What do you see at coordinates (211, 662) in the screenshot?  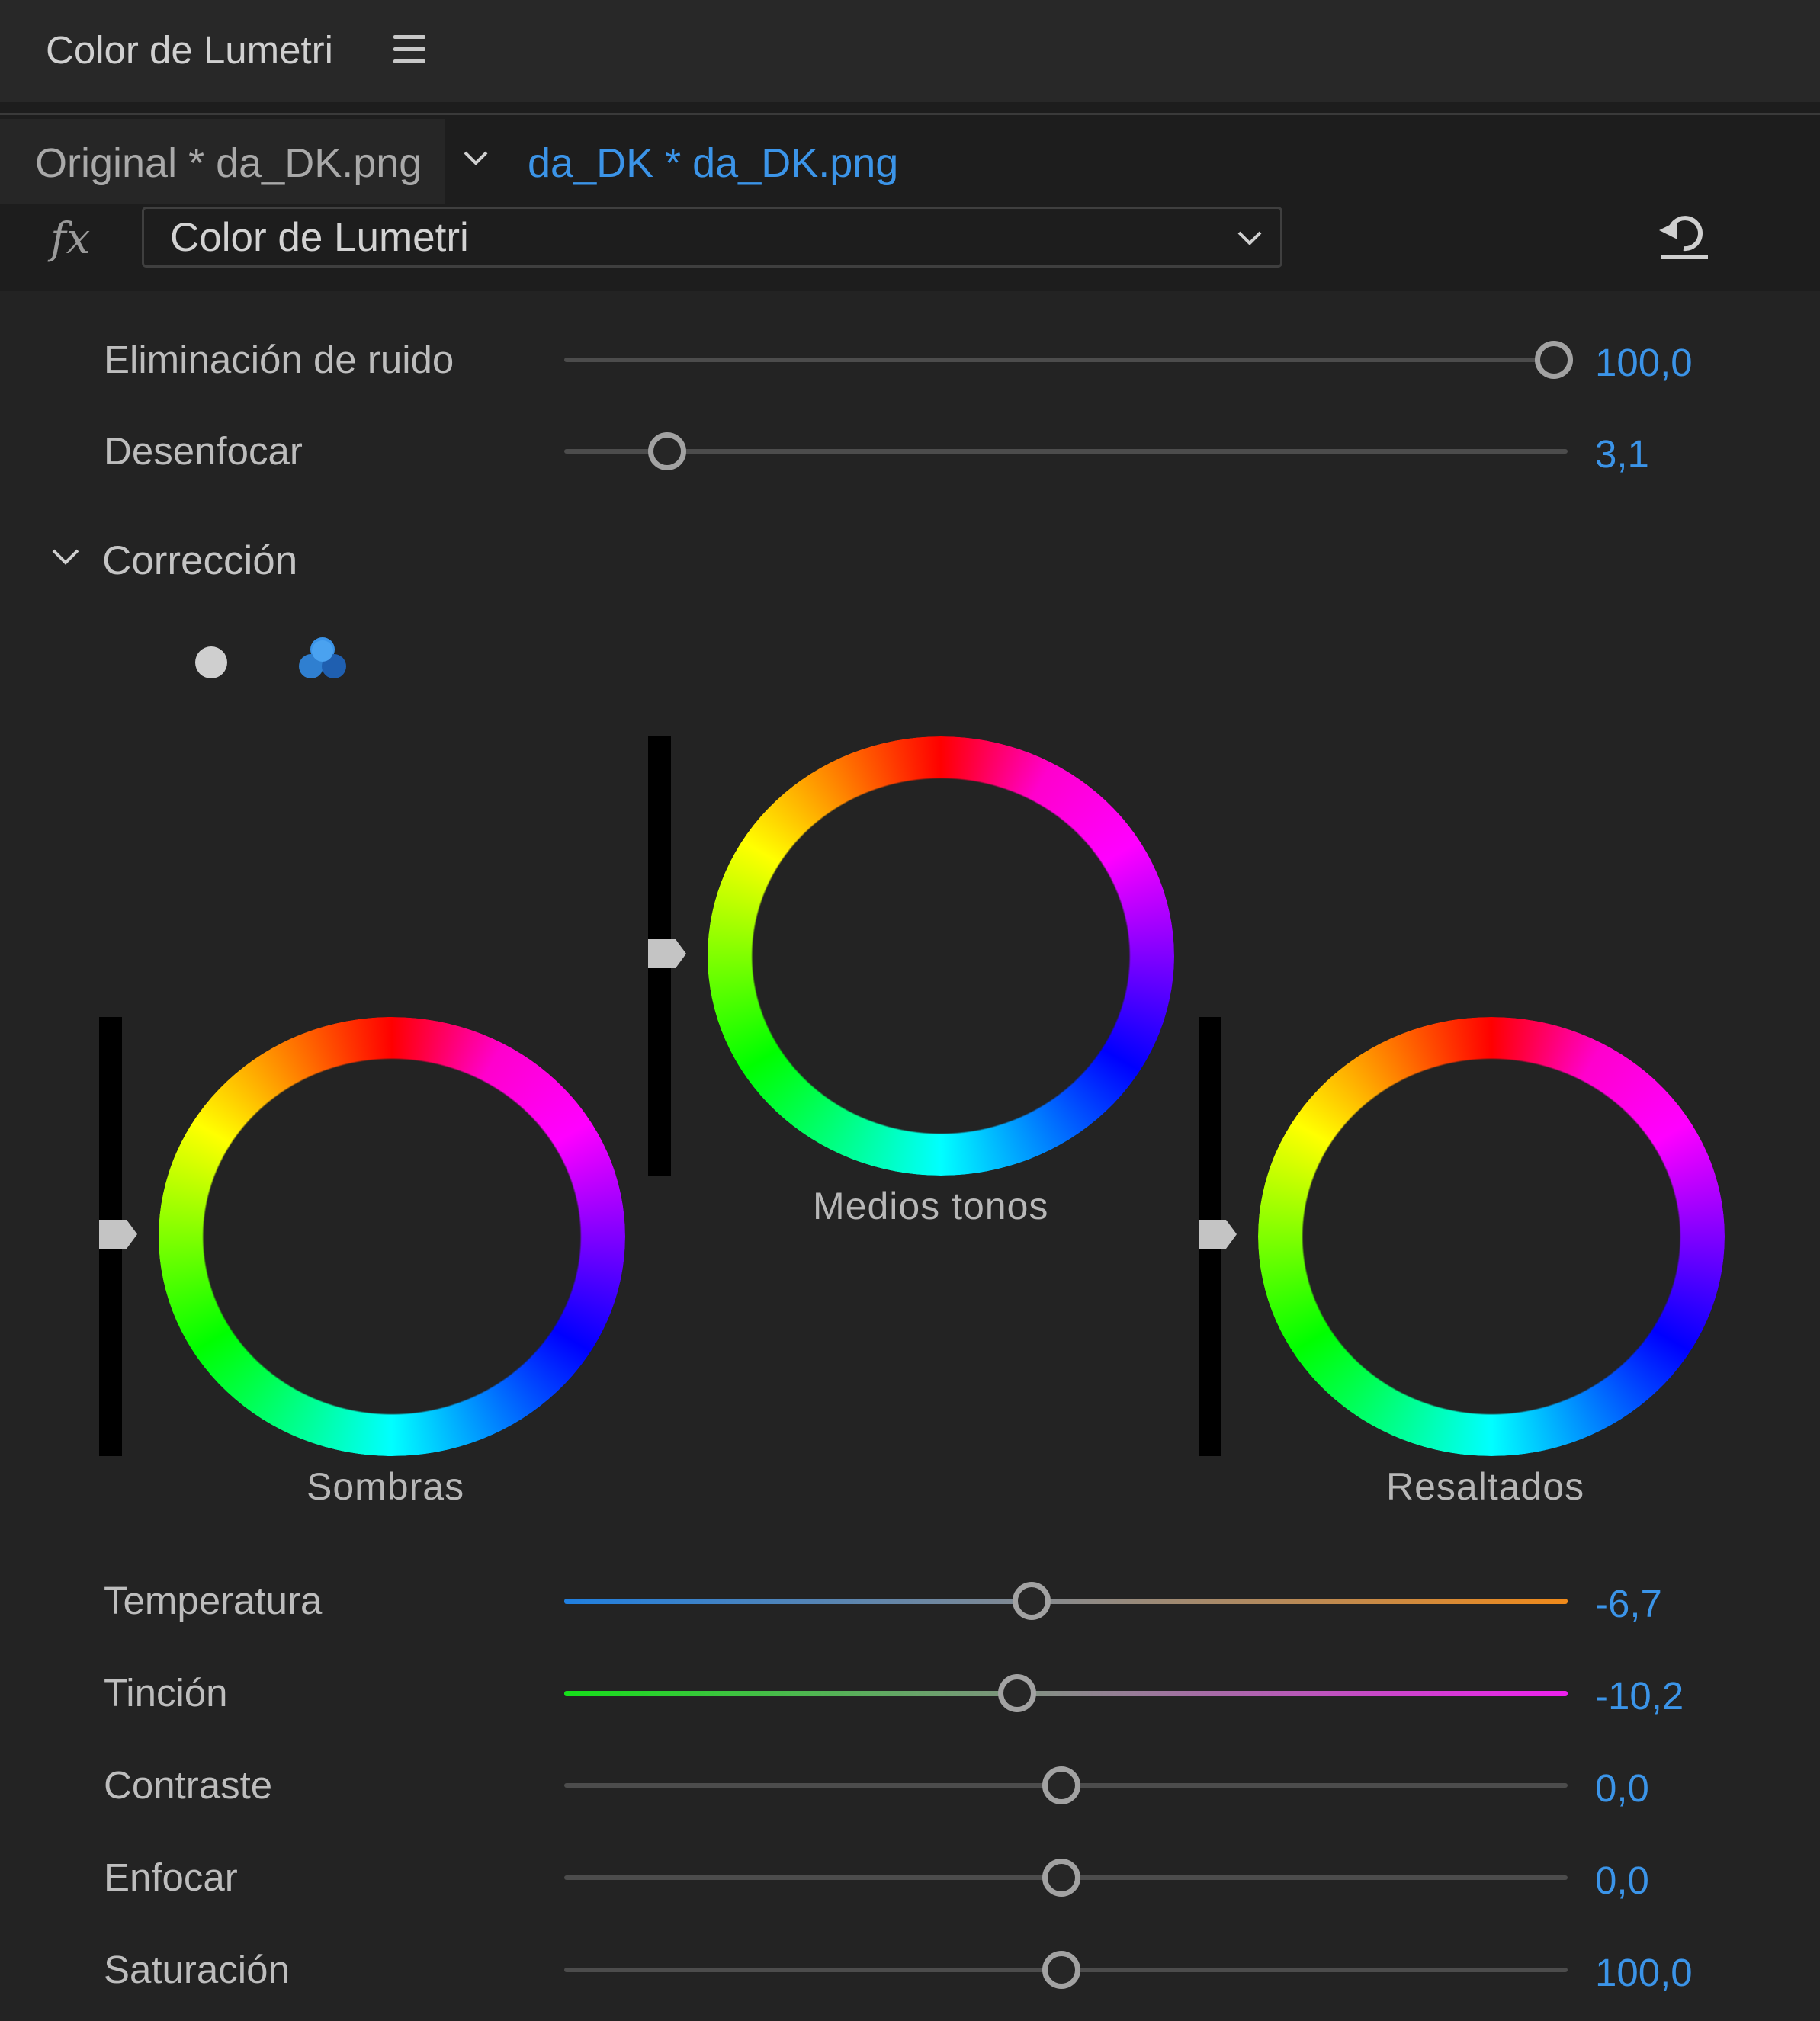 I see `single-wheel-icon` at bounding box center [211, 662].